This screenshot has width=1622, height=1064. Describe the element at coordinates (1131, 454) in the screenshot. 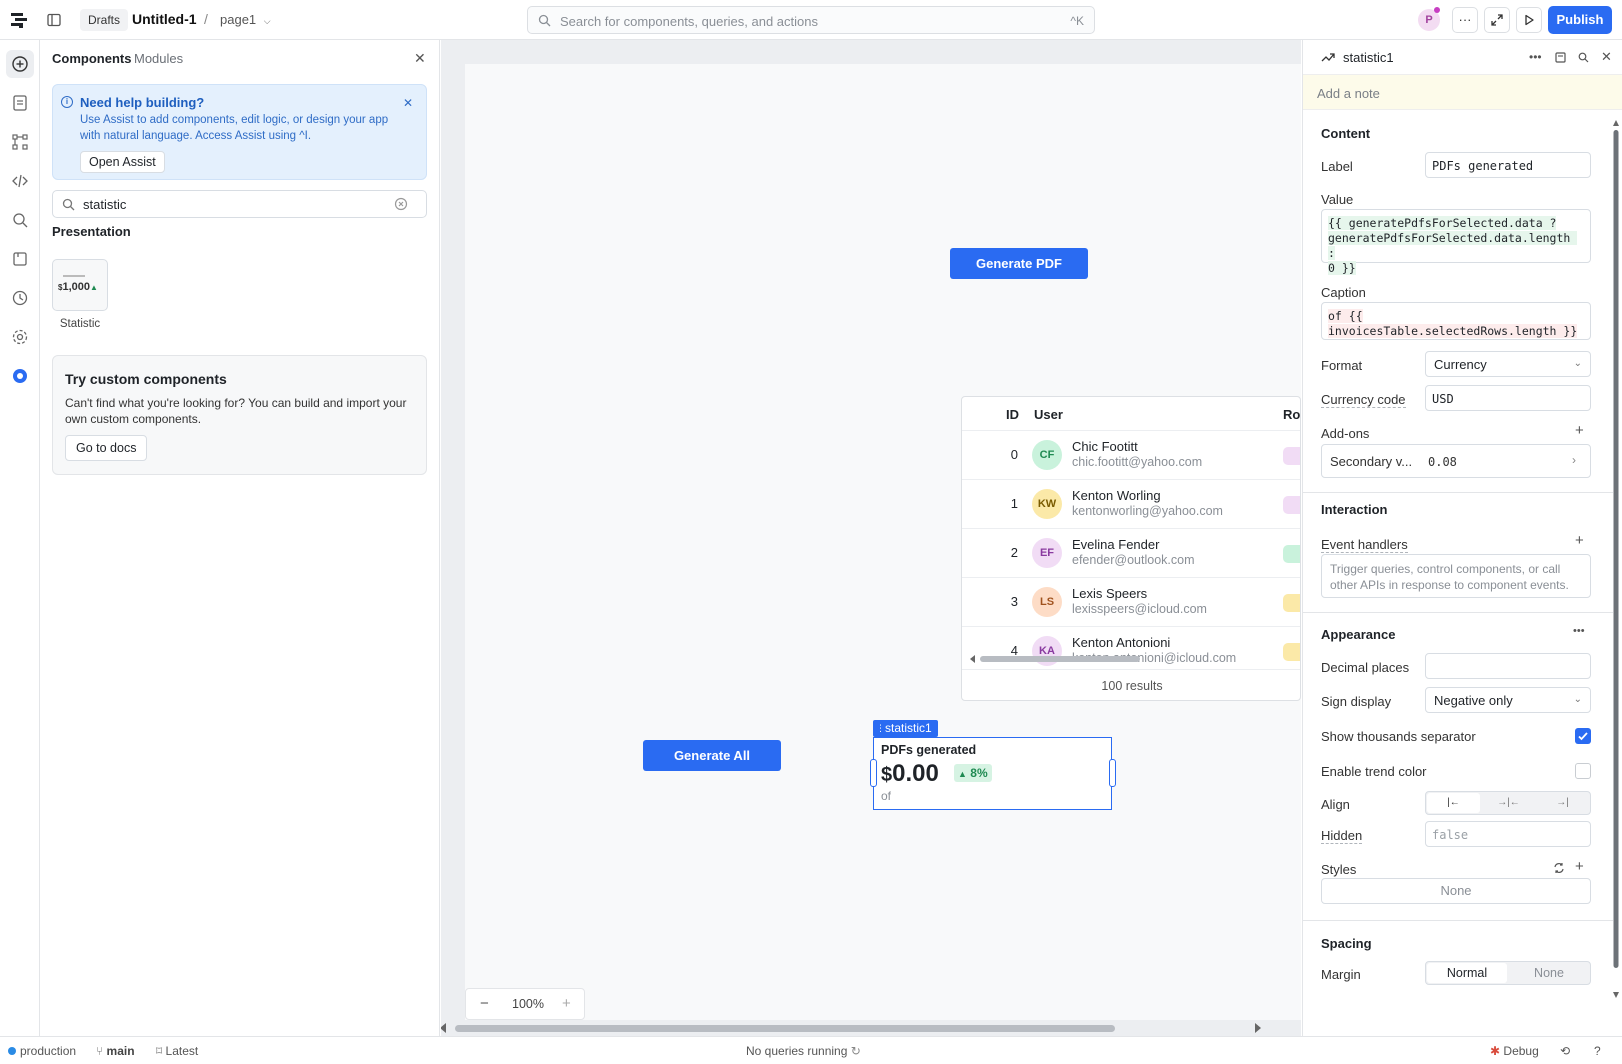

I see `table-row: 0 CF Chic Footitt chic.footitt@yahoo.com` at that location.